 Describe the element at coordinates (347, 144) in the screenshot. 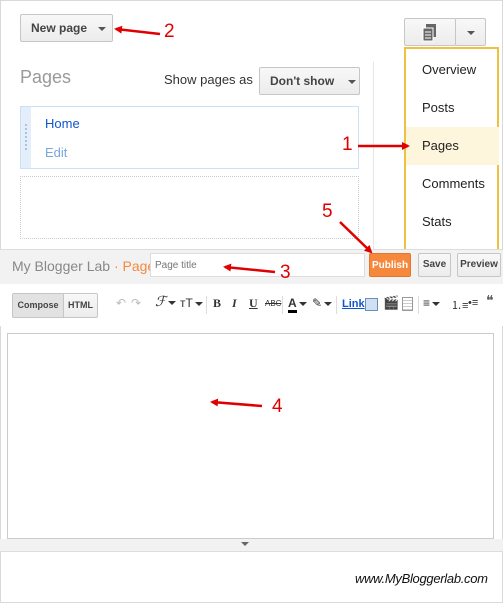

I see `annotation-label-1: 1` at that location.